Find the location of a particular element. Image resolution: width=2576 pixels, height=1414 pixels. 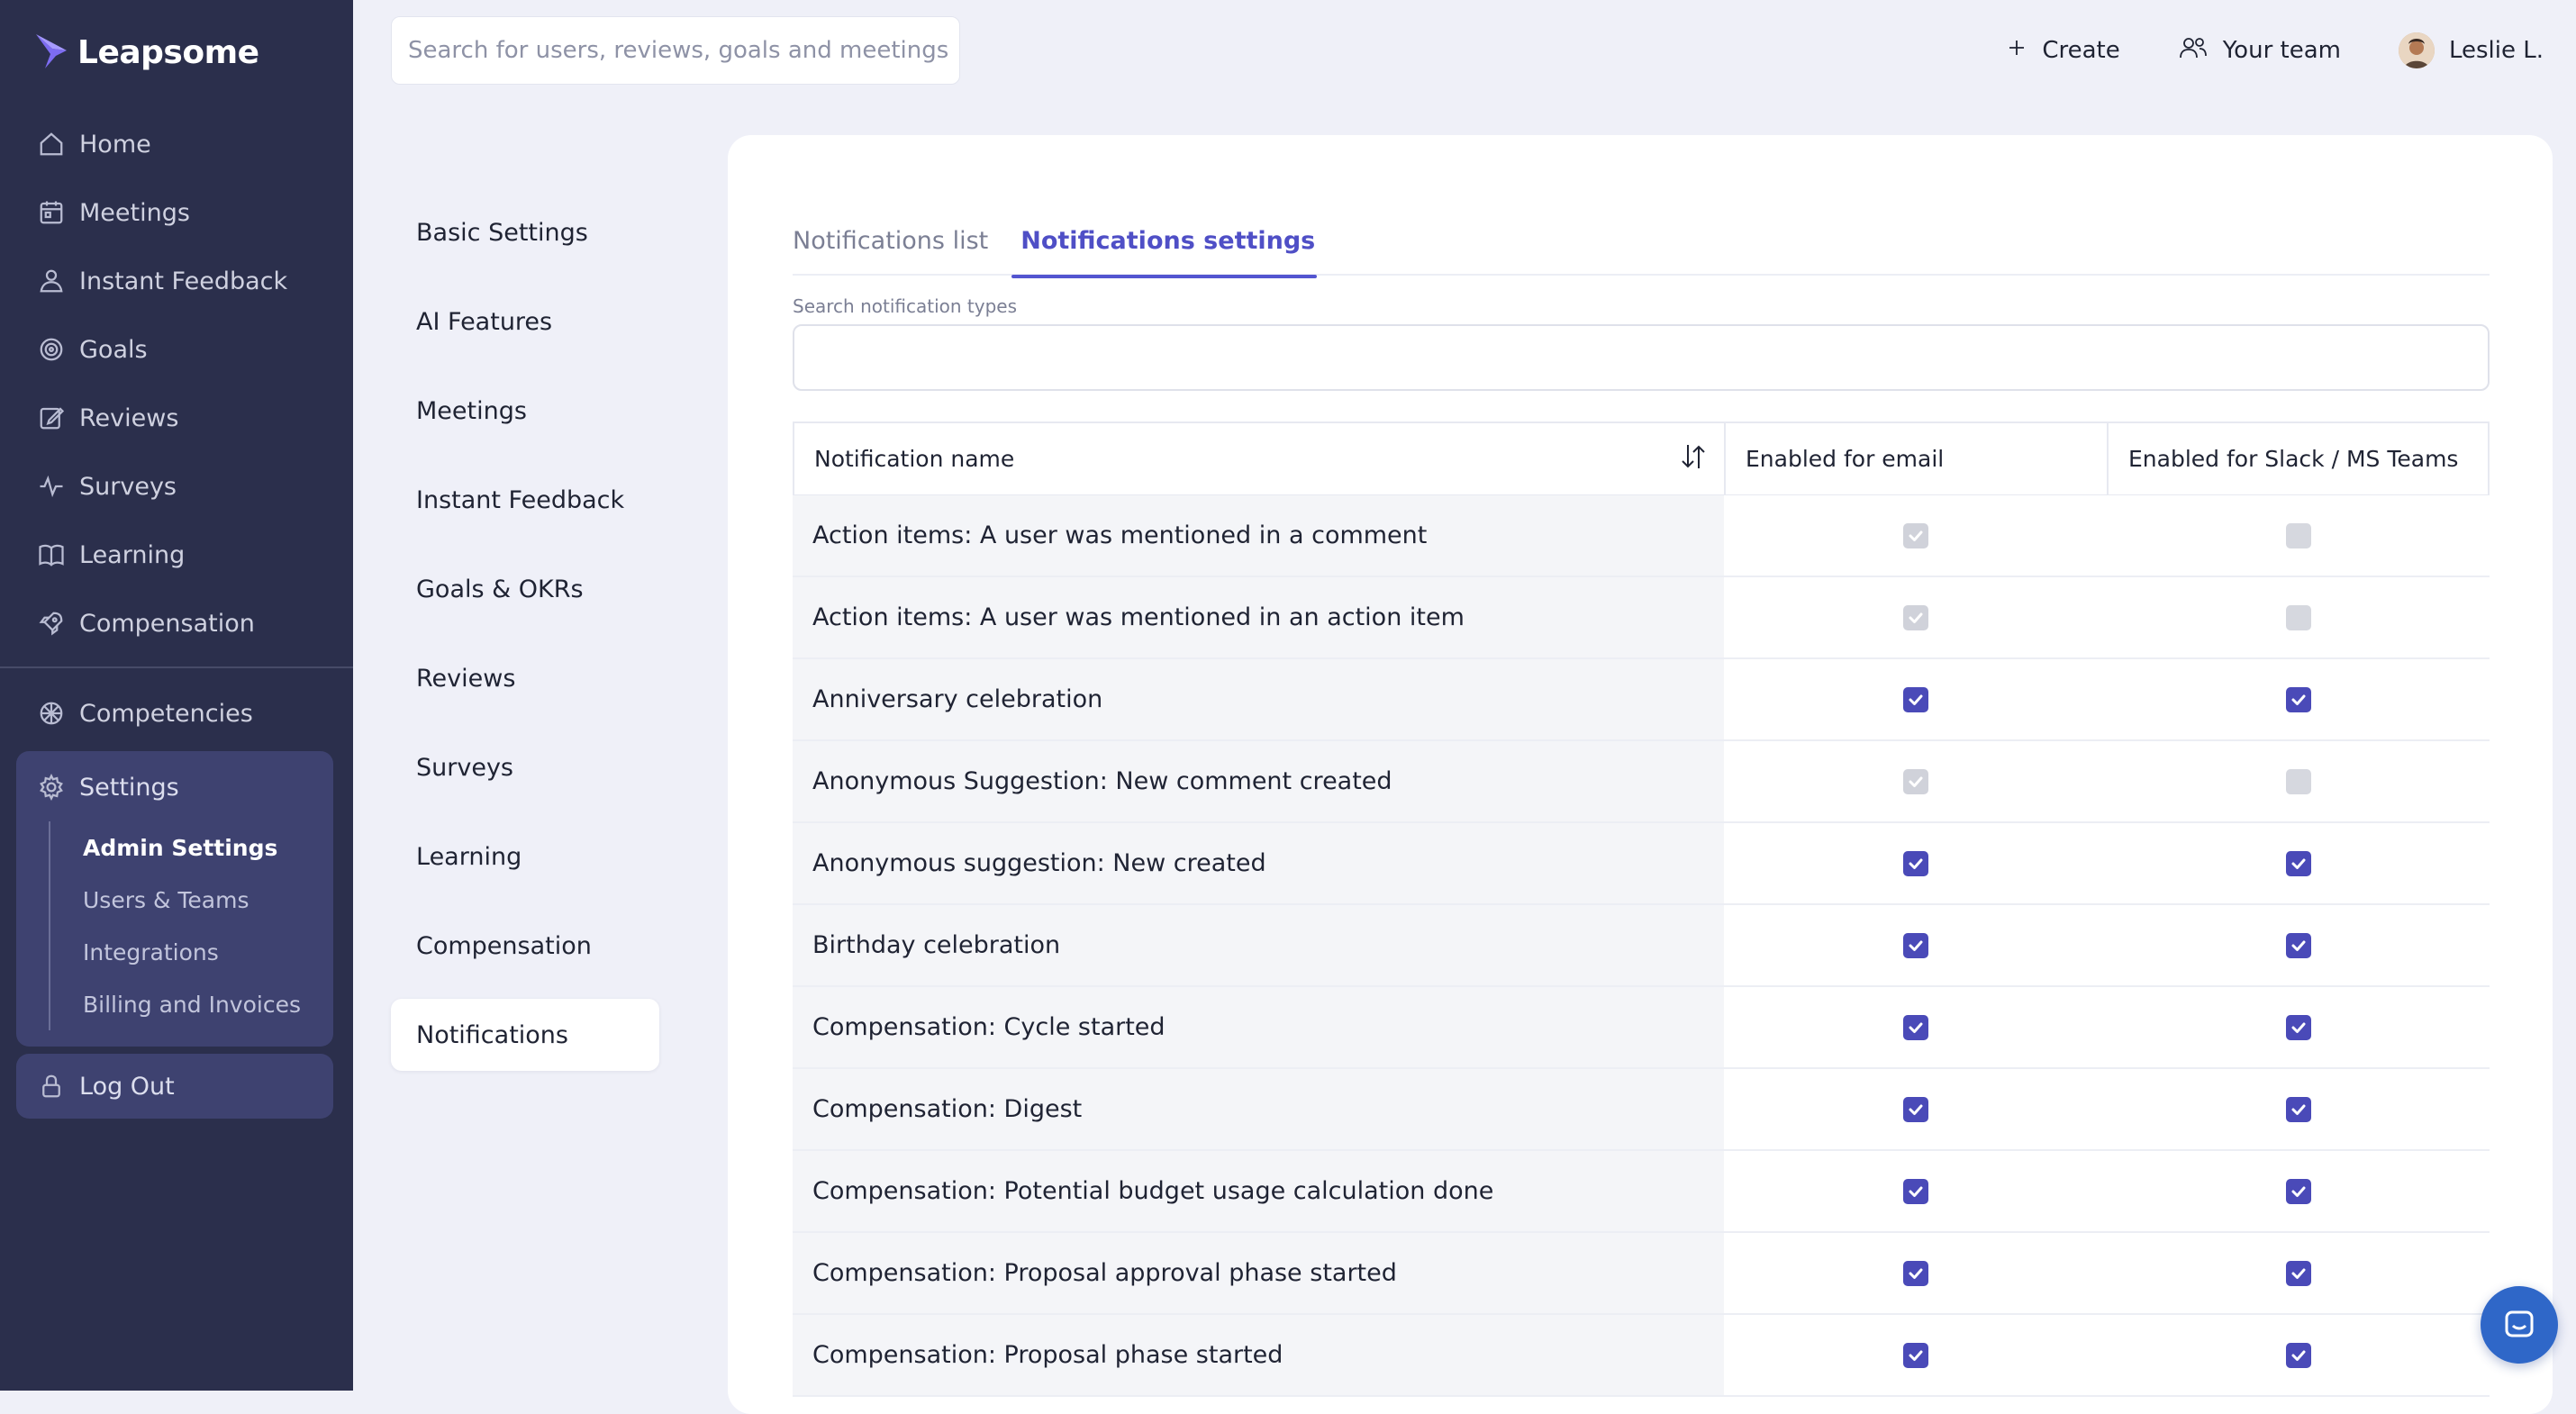

settings-menu-instant-feedback: Instant Feedback is located at coordinates (525, 500).